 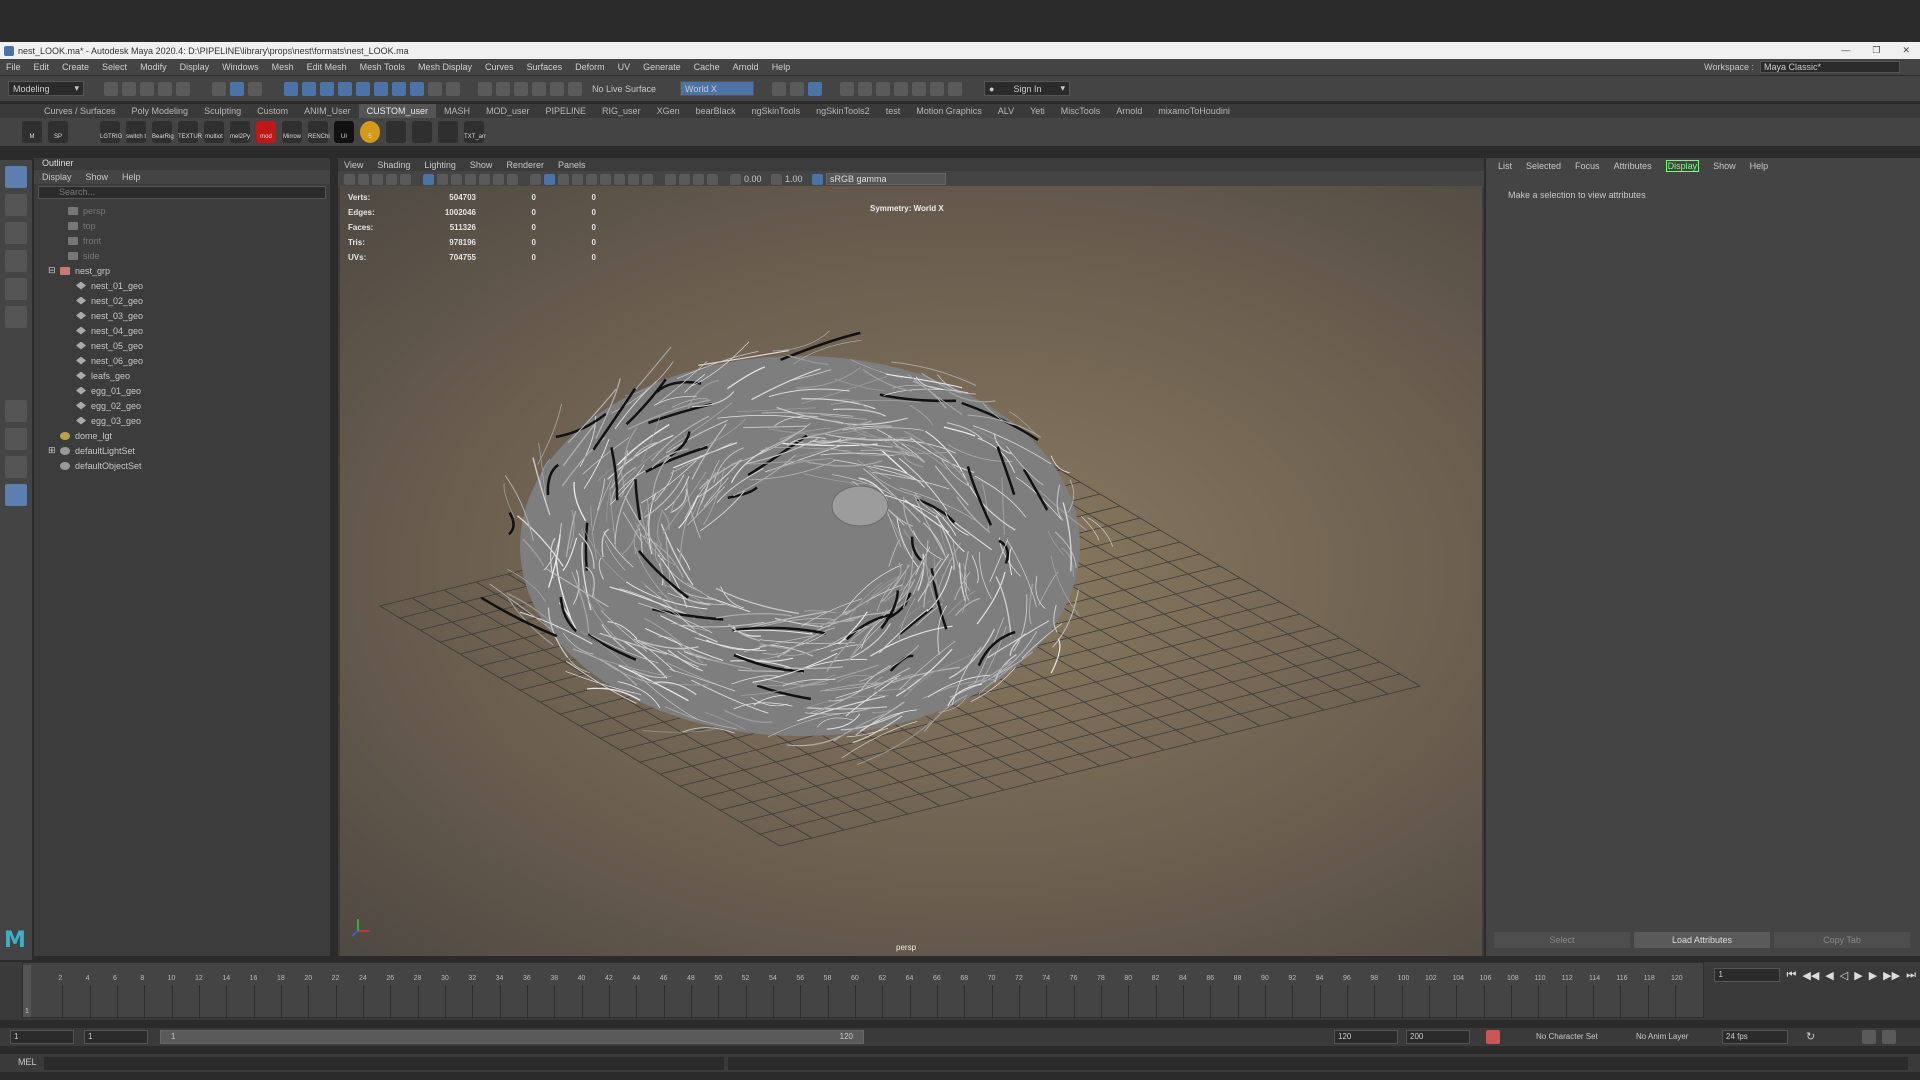 I want to click on outliner-item: nest_05_geo, so click(x=182, y=345).